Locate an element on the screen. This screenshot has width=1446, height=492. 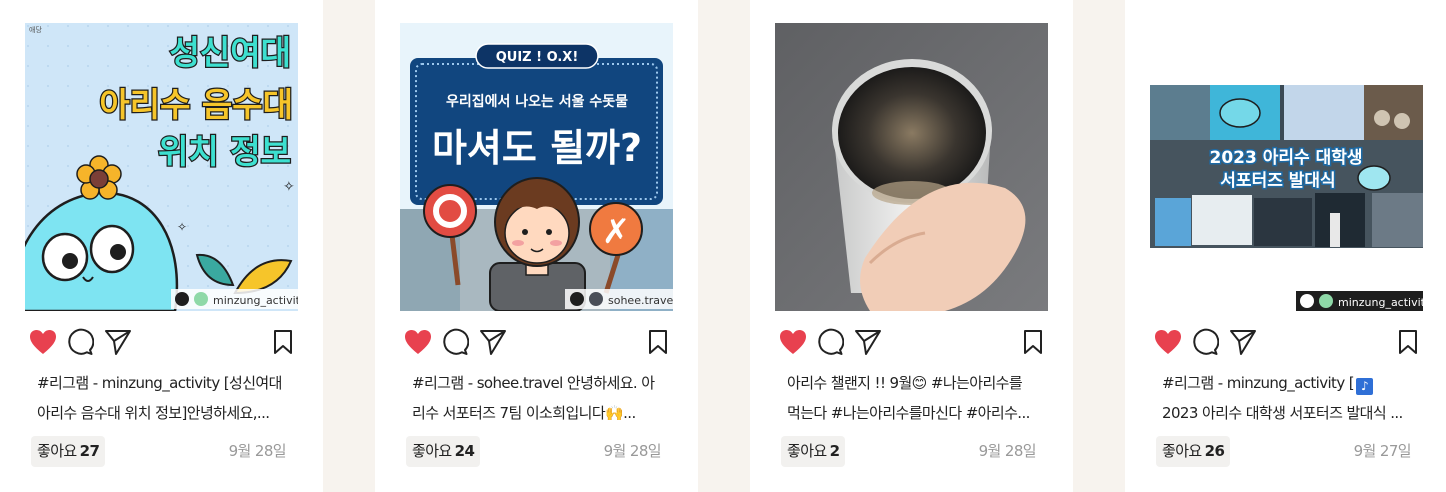
image-title: 마셔도 될까? is located at coordinates (537, 148).